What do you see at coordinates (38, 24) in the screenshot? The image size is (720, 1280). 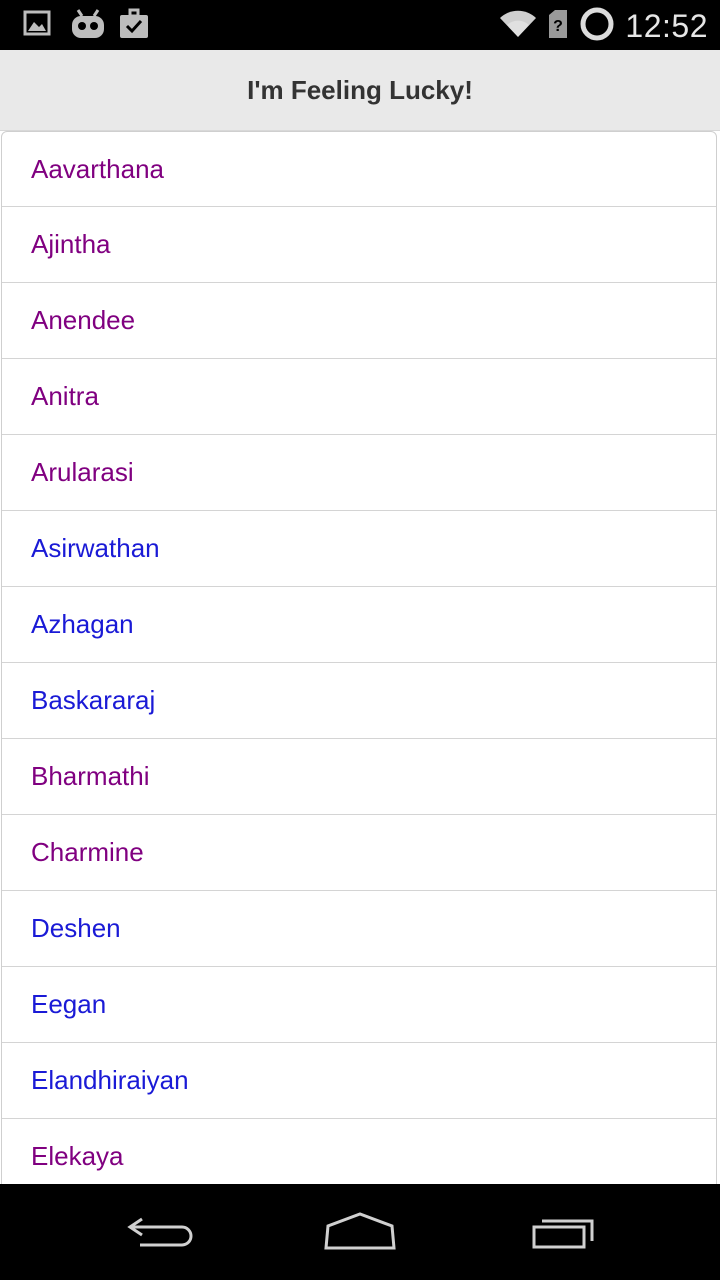 I see `image-notification-icon` at bounding box center [38, 24].